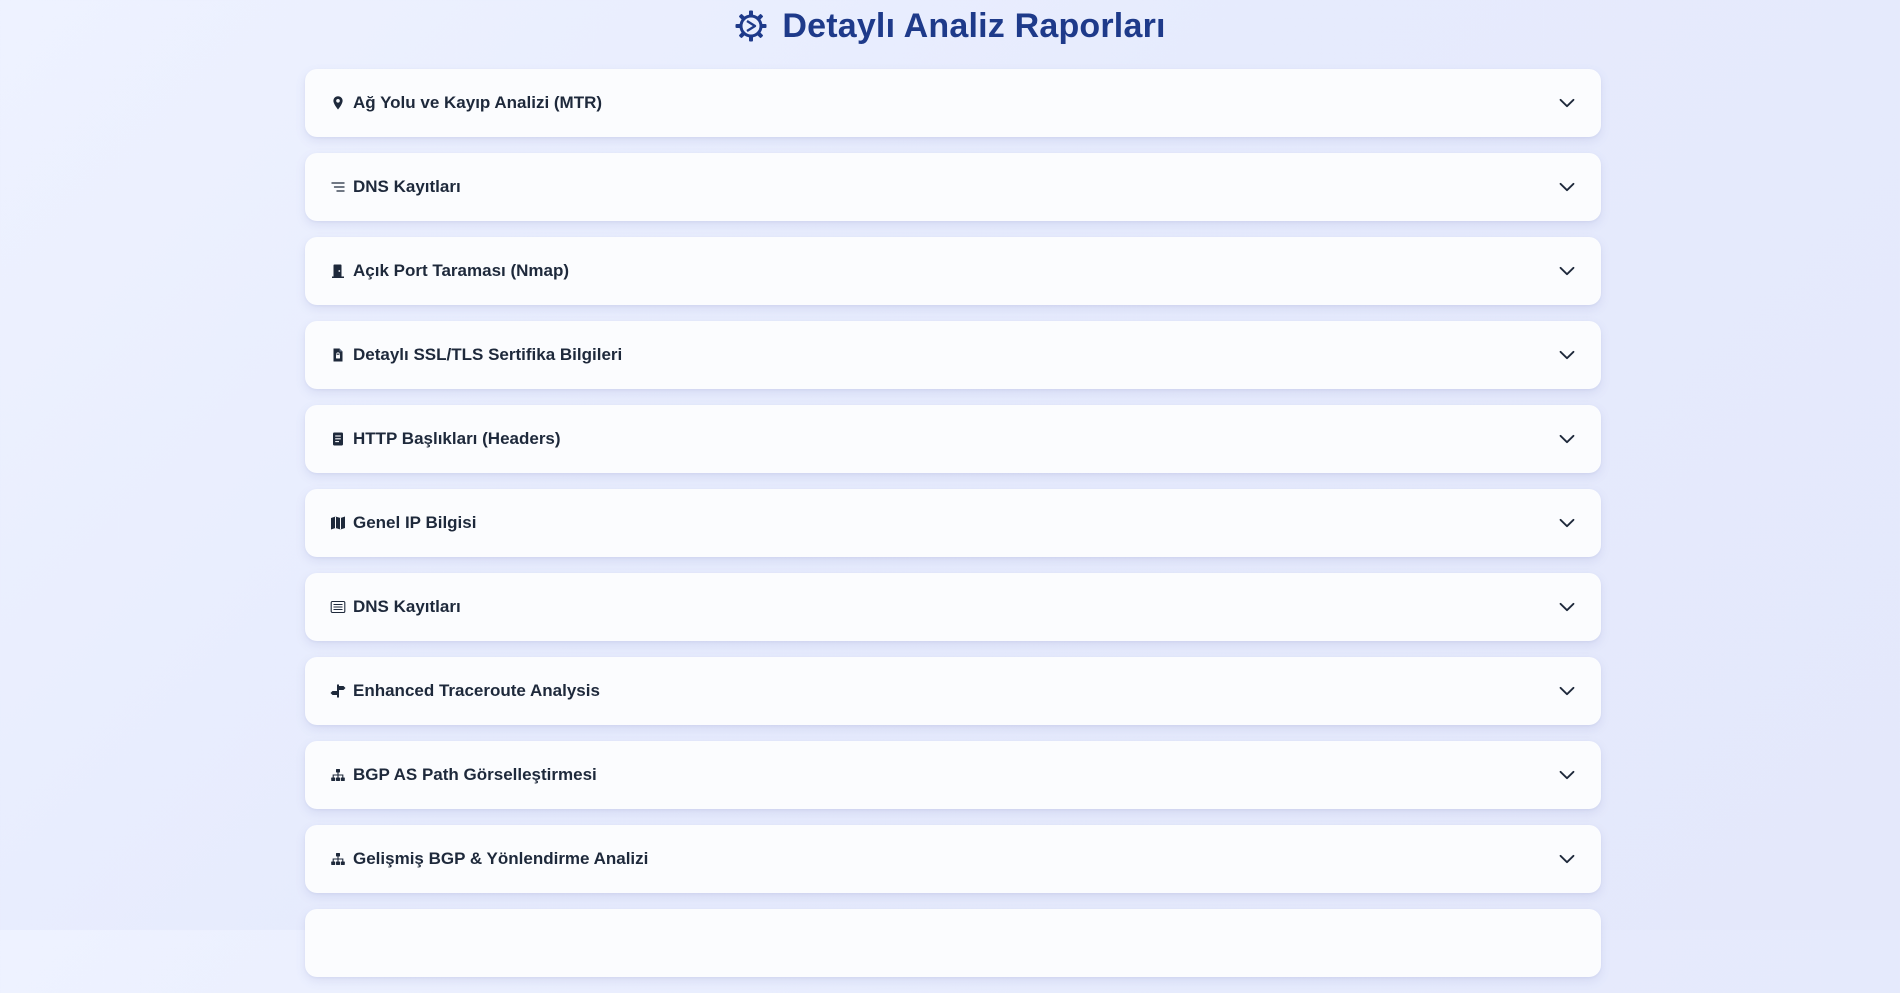 The image size is (1900, 993). What do you see at coordinates (953, 271) in the screenshot?
I see `accordion-item-nmap: Açık Port Taraması (Nmap)` at bounding box center [953, 271].